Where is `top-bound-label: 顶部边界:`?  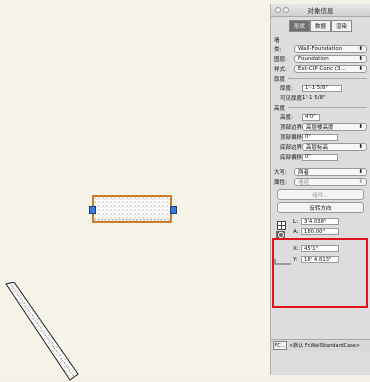
top-bound-label: 顶部边界: is located at coordinates (292, 128).